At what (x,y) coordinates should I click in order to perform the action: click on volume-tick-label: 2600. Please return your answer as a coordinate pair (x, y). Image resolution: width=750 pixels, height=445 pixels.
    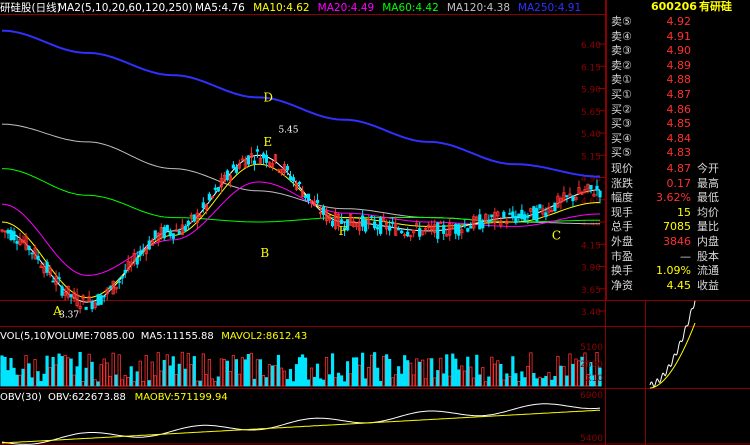
    Looking at the image, I should click on (591, 365).